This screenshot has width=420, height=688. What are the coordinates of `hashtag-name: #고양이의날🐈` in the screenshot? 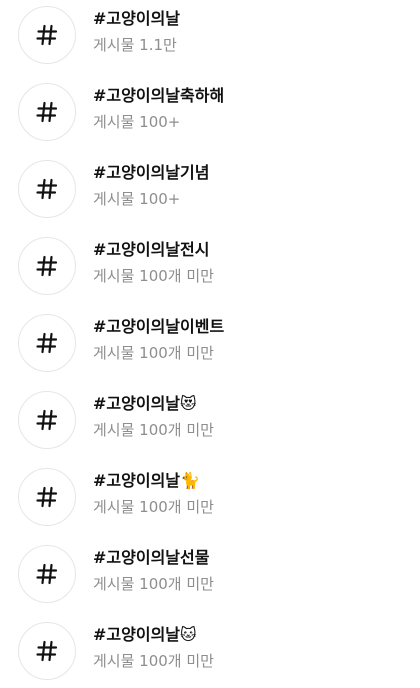 It's located at (146, 480).